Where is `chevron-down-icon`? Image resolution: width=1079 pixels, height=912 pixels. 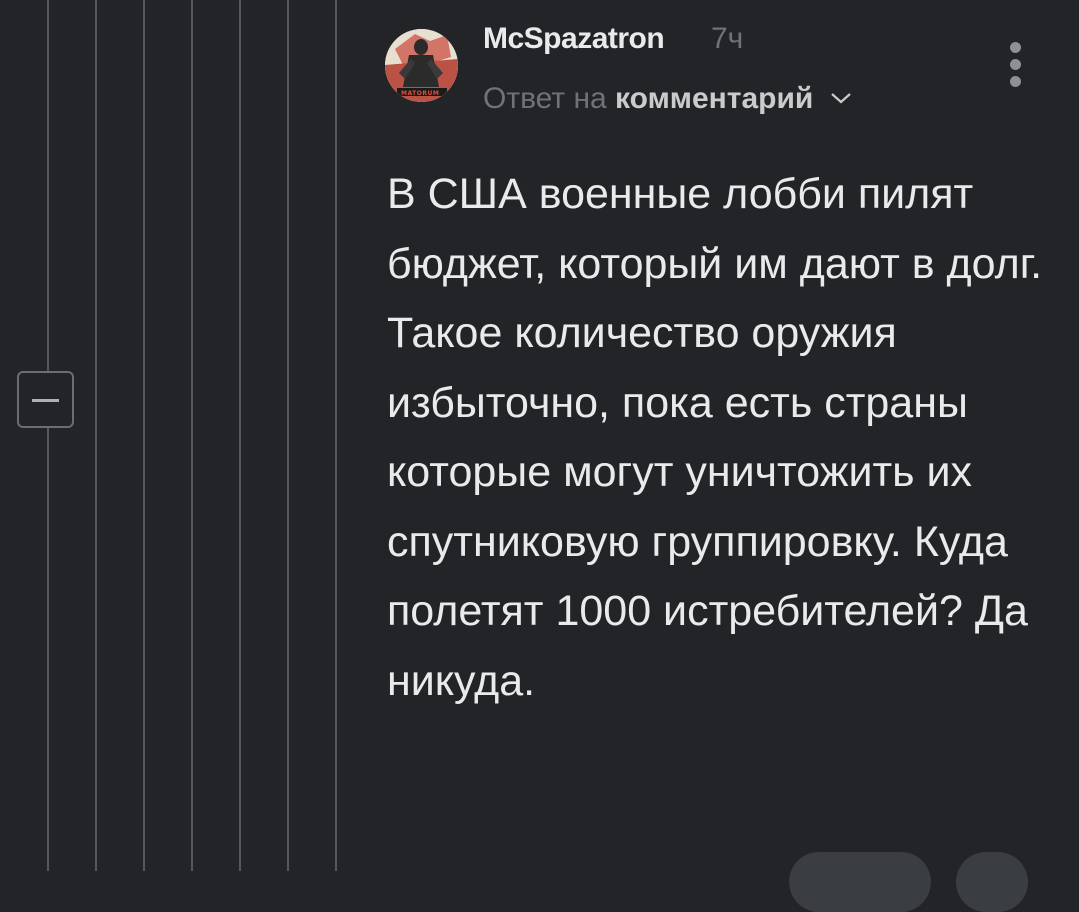
chevron-down-icon is located at coordinates (841, 96).